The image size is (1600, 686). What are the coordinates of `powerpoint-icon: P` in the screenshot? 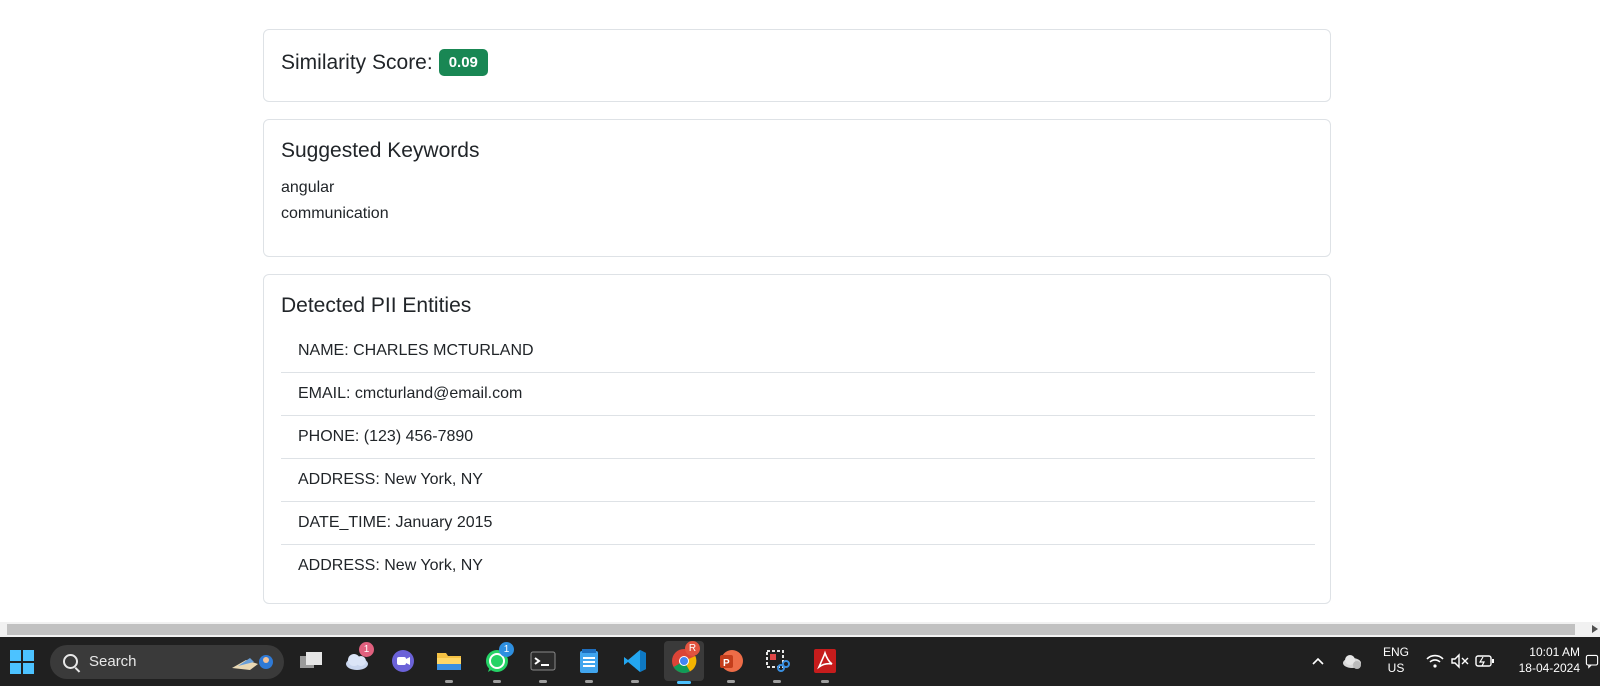 It's located at (731, 664).